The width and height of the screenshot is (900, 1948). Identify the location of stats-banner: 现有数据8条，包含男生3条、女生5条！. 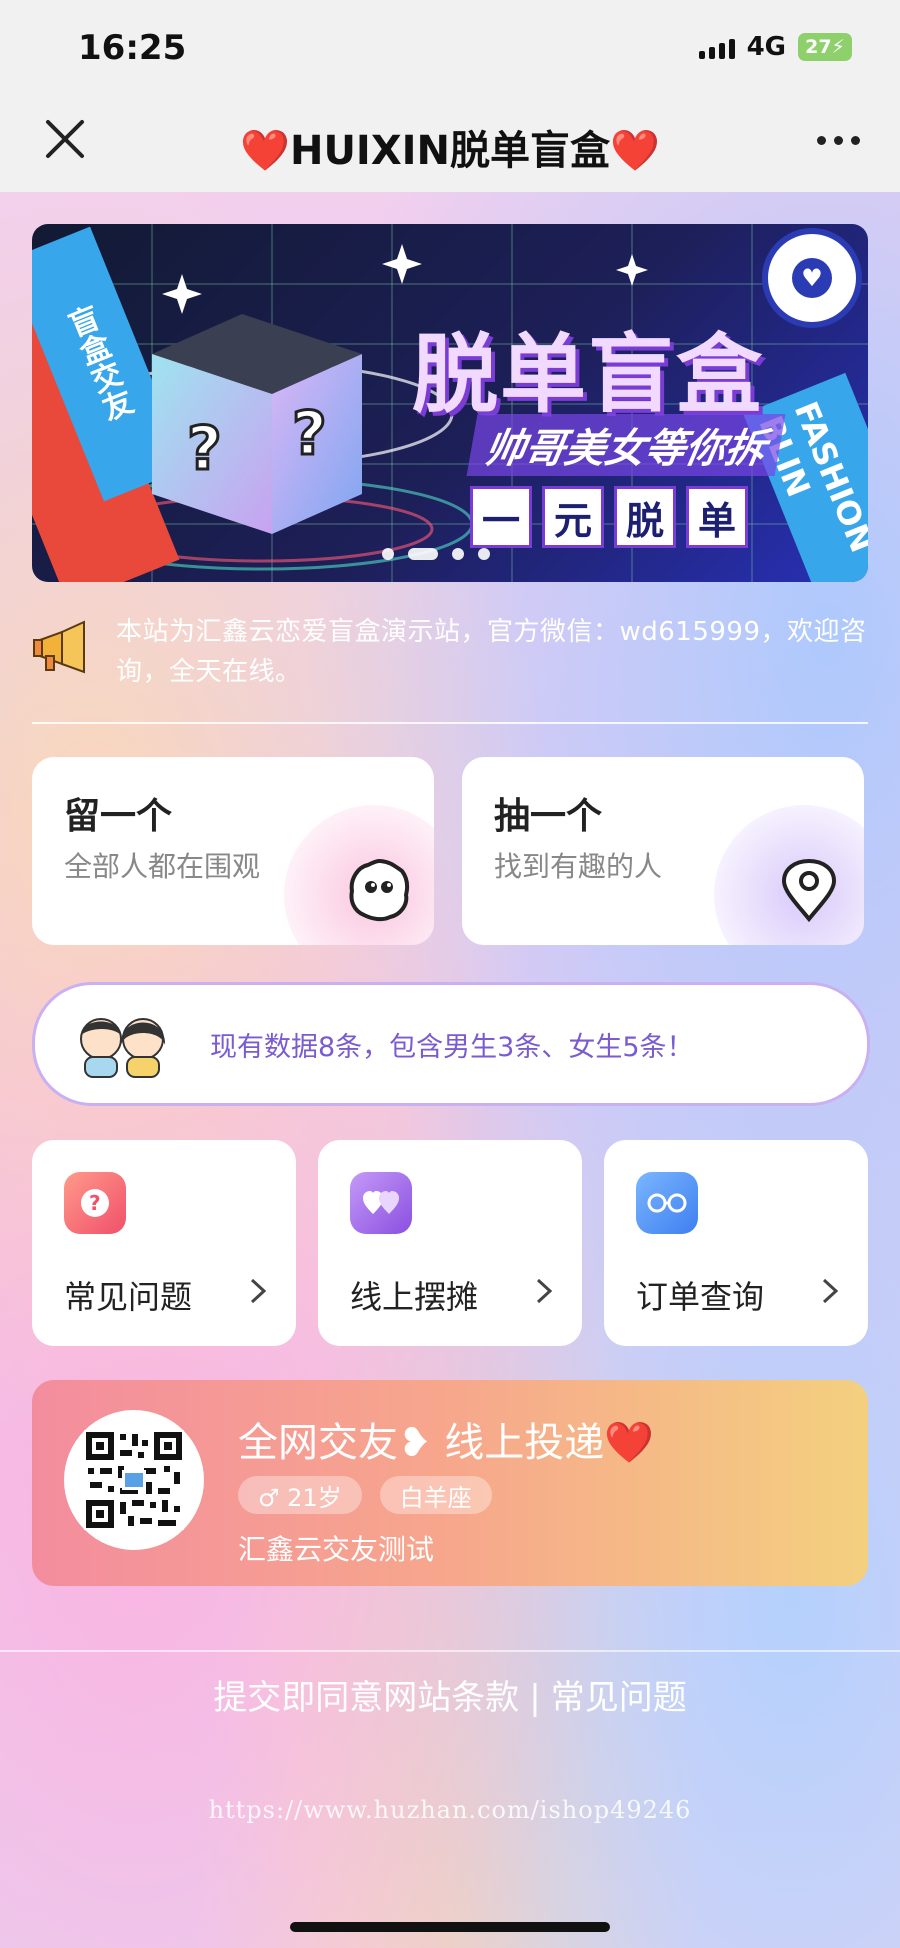
(451, 1044).